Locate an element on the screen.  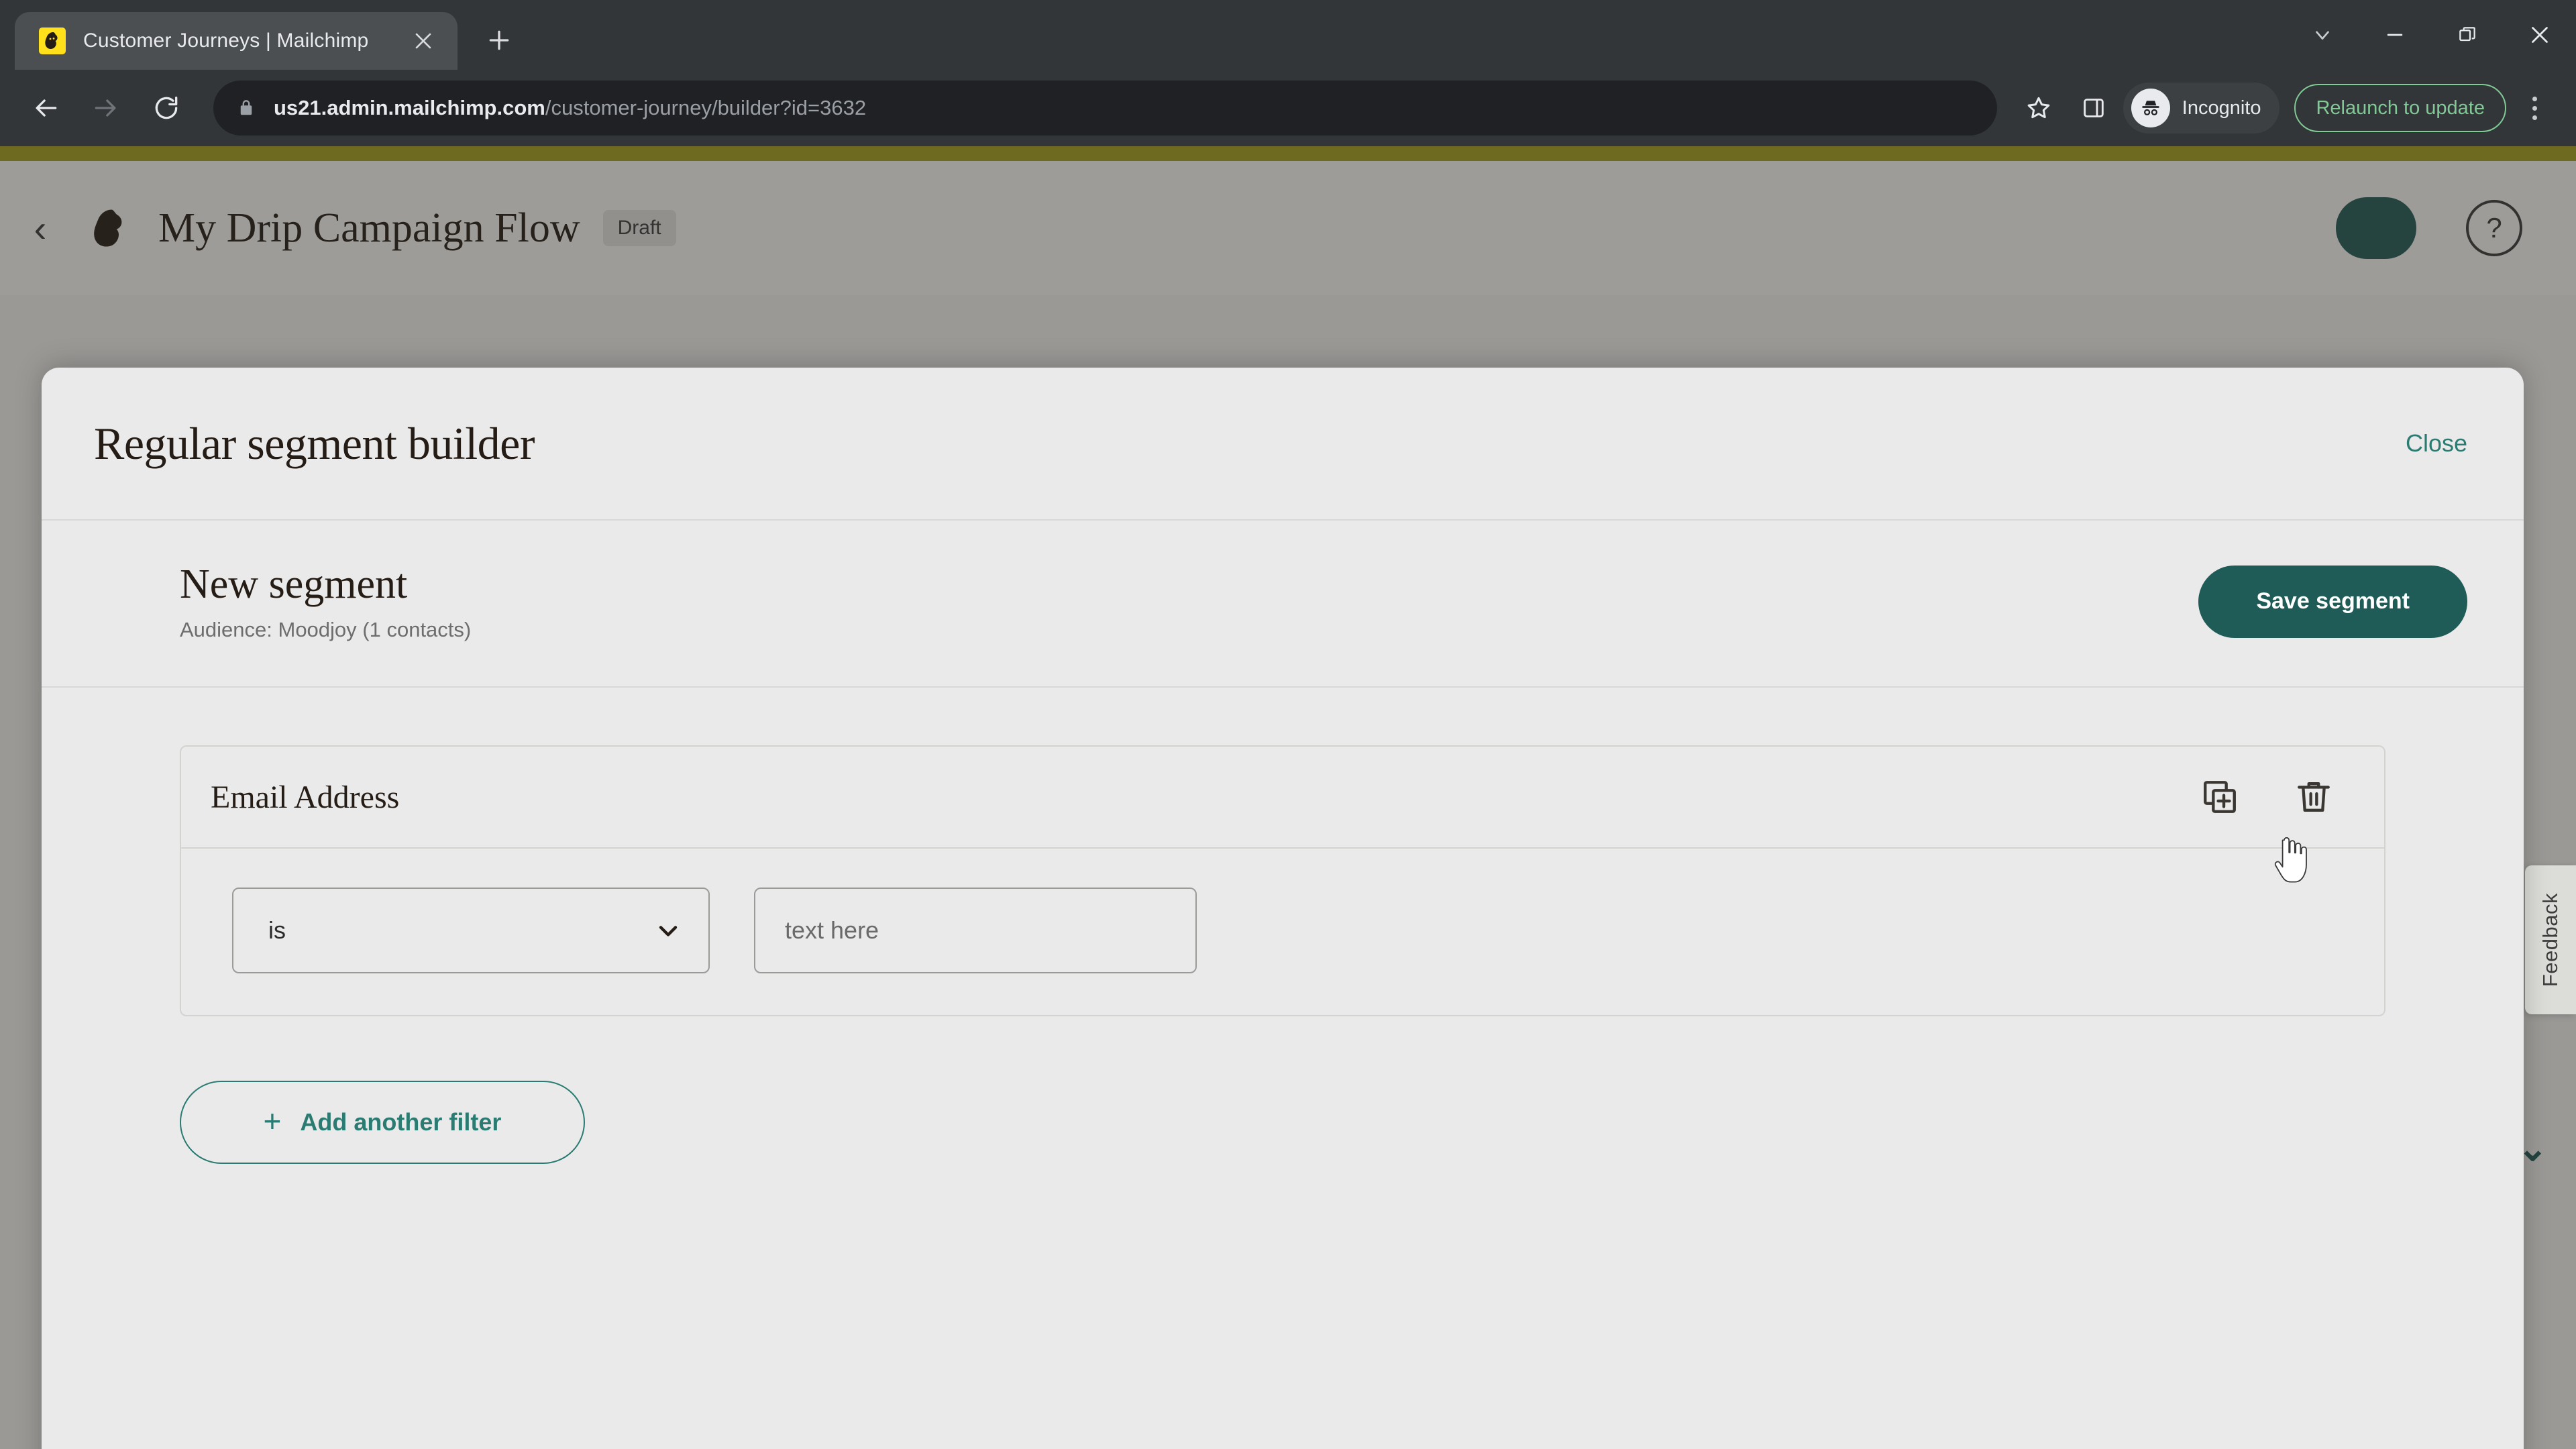
segment-name: New segment is located at coordinates (294, 584).